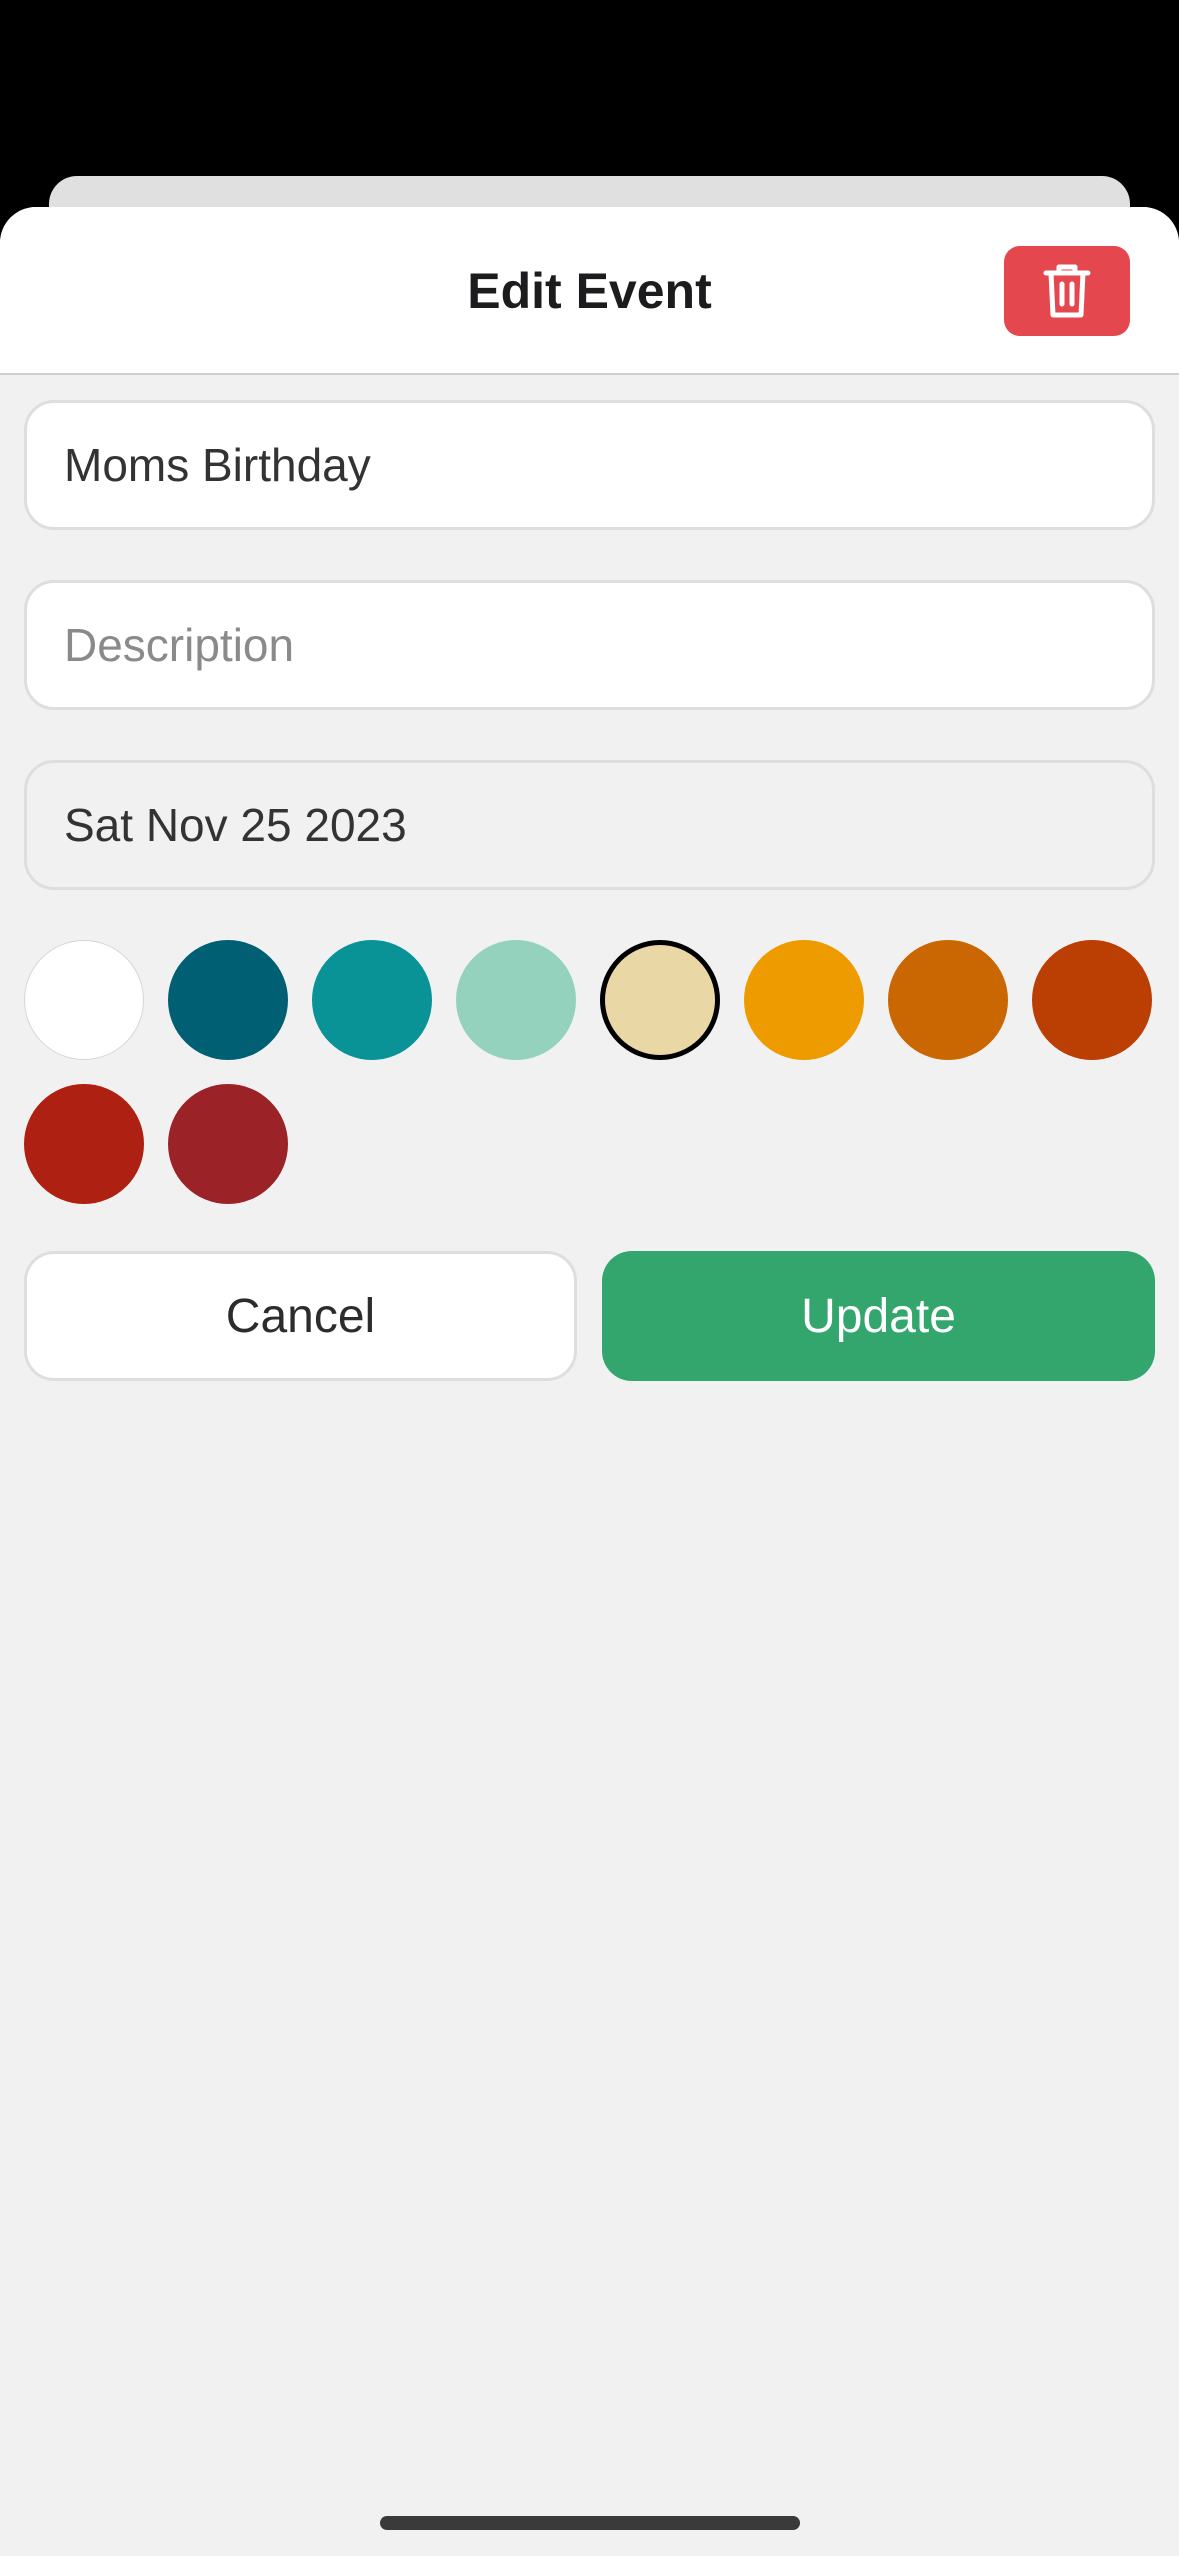 Image resolution: width=1179 pixels, height=2556 pixels. I want to click on color-swatch-red, so click(84, 1144).